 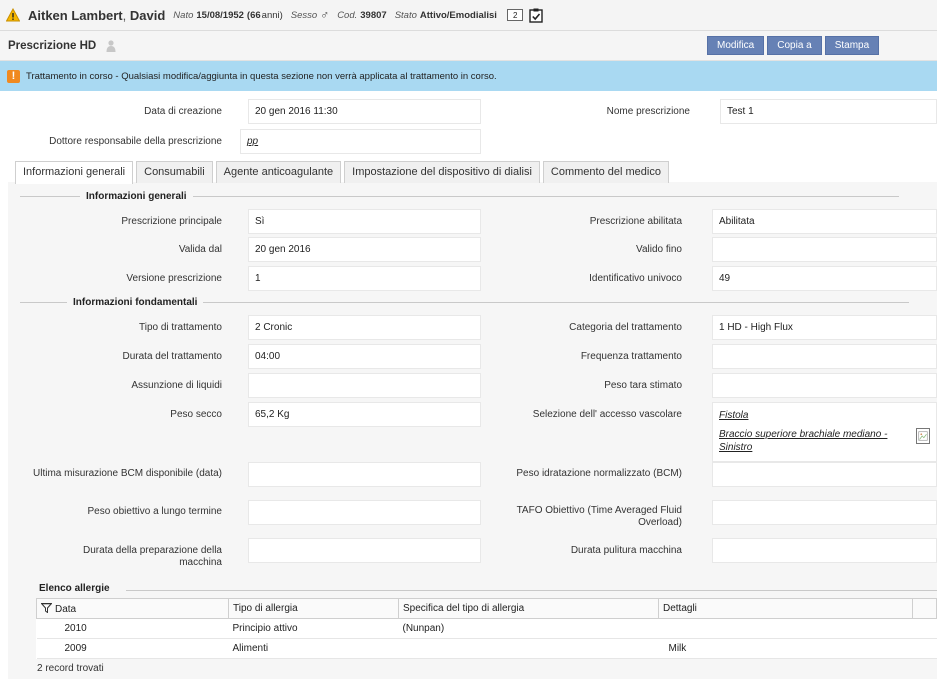 What do you see at coordinates (824, 327) in the screenshot?
I see `treatment-category-field: 1 HD - High Flux` at bounding box center [824, 327].